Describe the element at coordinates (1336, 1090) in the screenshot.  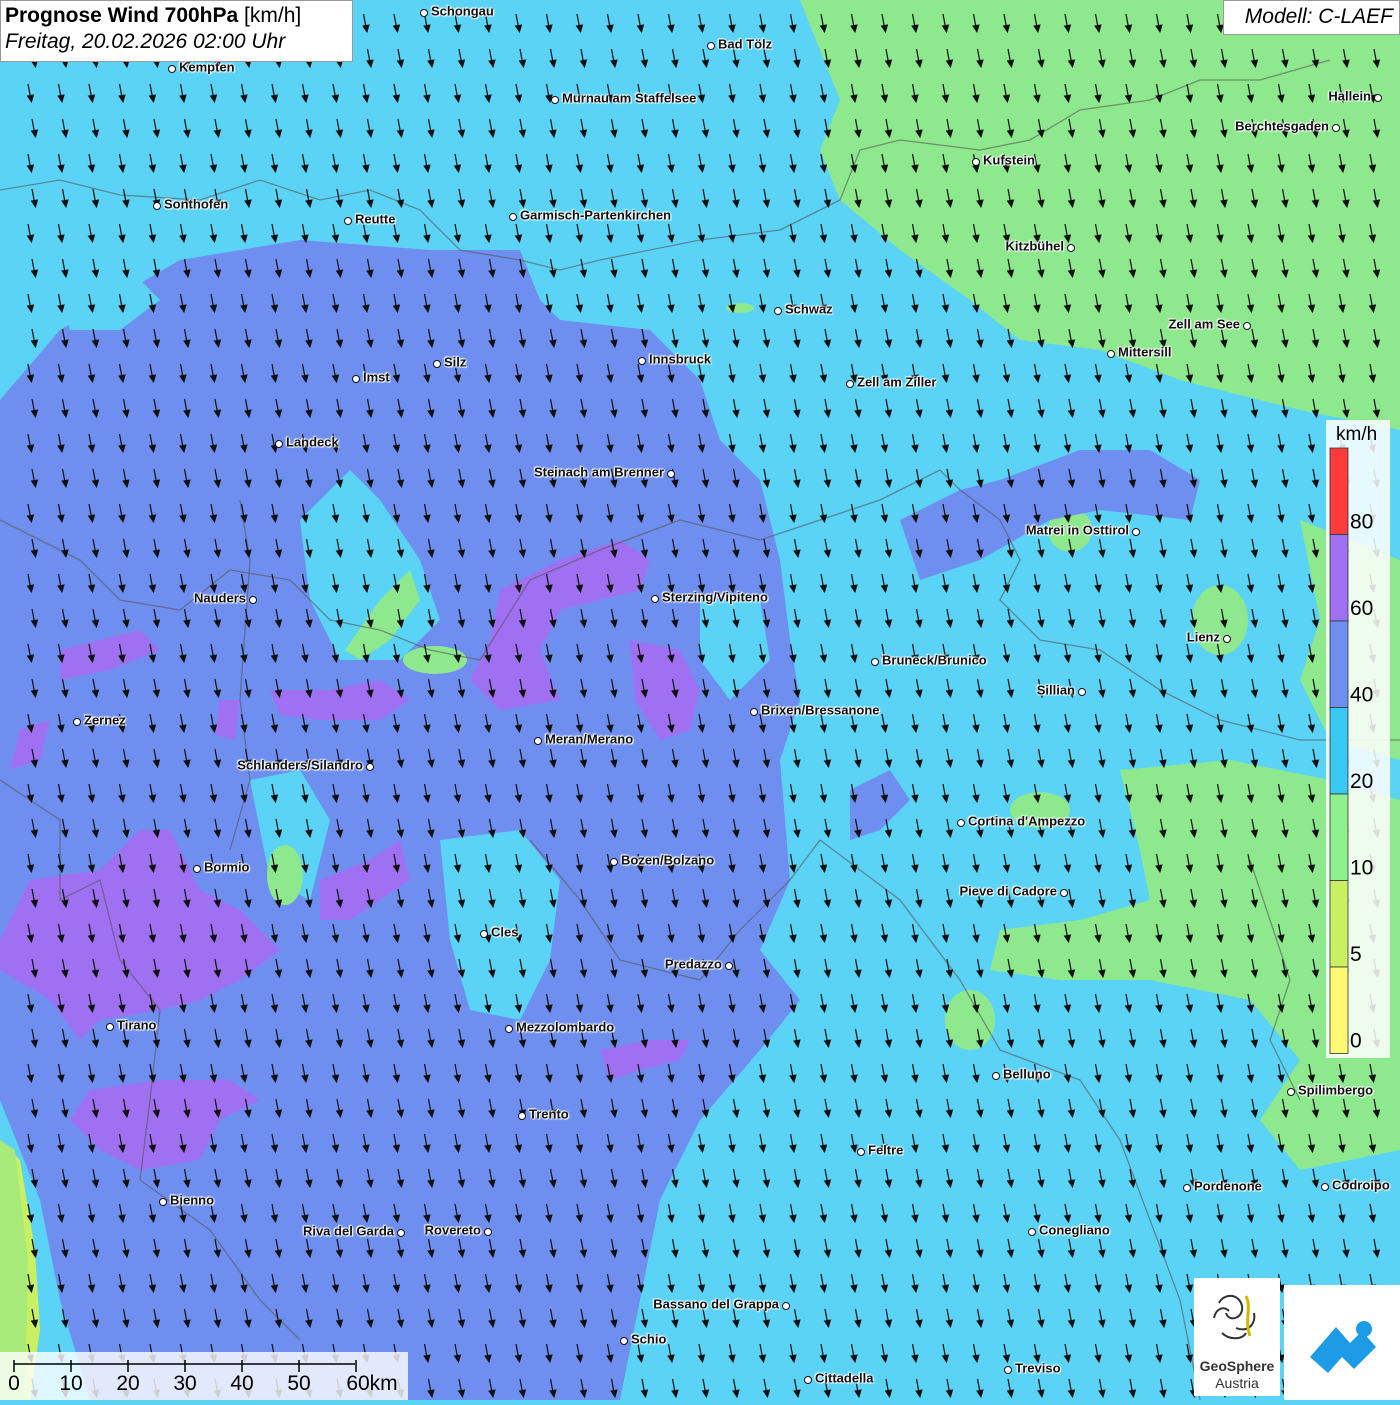
I see `city-label: Spilimbergo` at that location.